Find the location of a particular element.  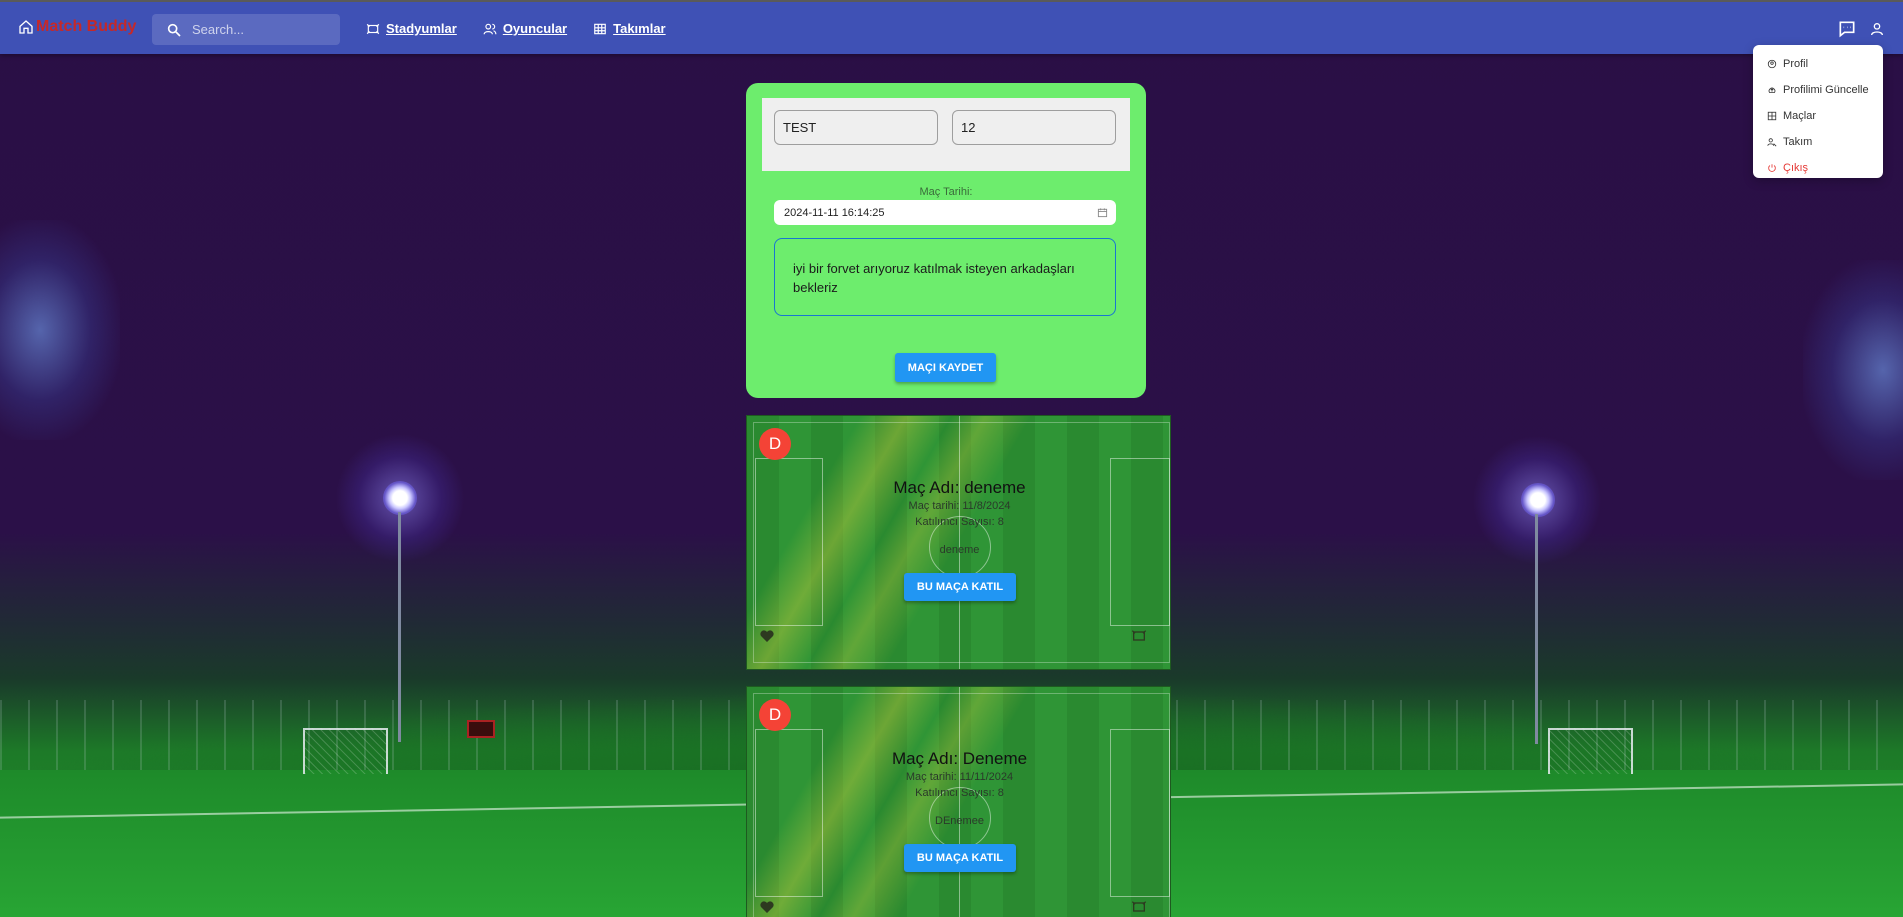

date-label: Maç Tarihi: is located at coordinates (946, 192).